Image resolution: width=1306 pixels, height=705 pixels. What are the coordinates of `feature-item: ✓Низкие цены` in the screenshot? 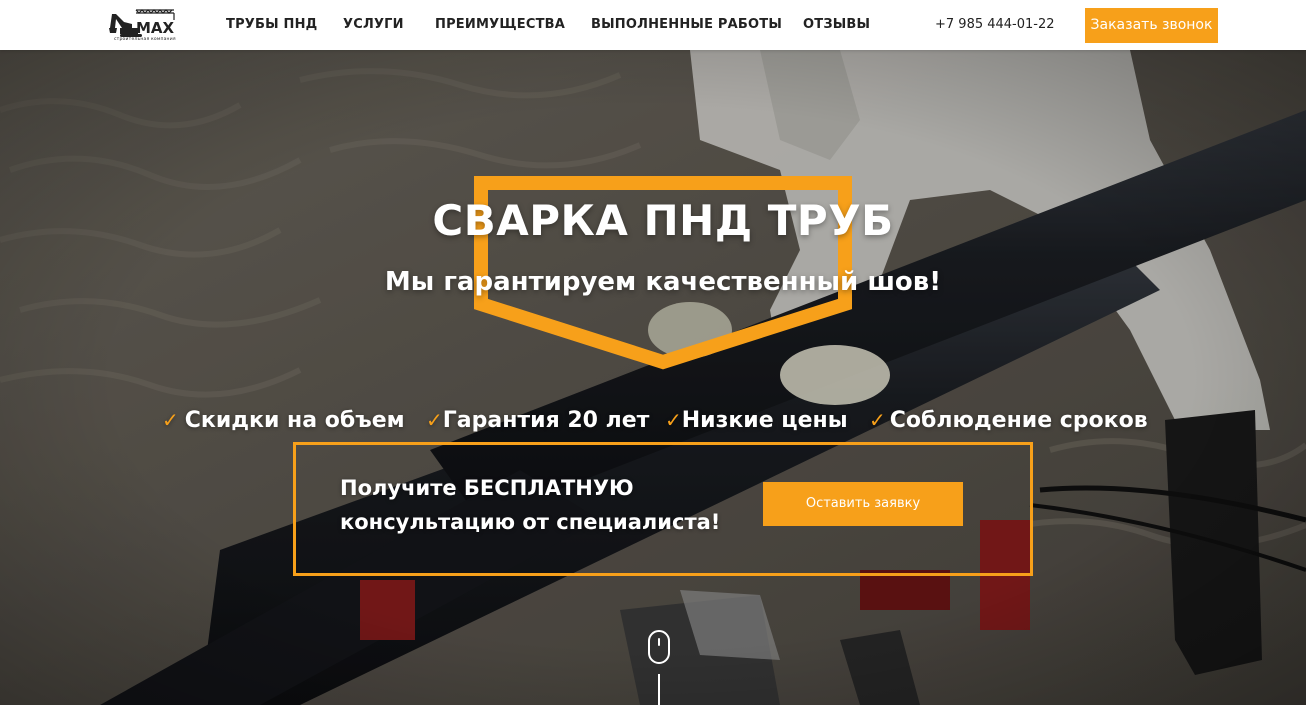 It's located at (756, 420).